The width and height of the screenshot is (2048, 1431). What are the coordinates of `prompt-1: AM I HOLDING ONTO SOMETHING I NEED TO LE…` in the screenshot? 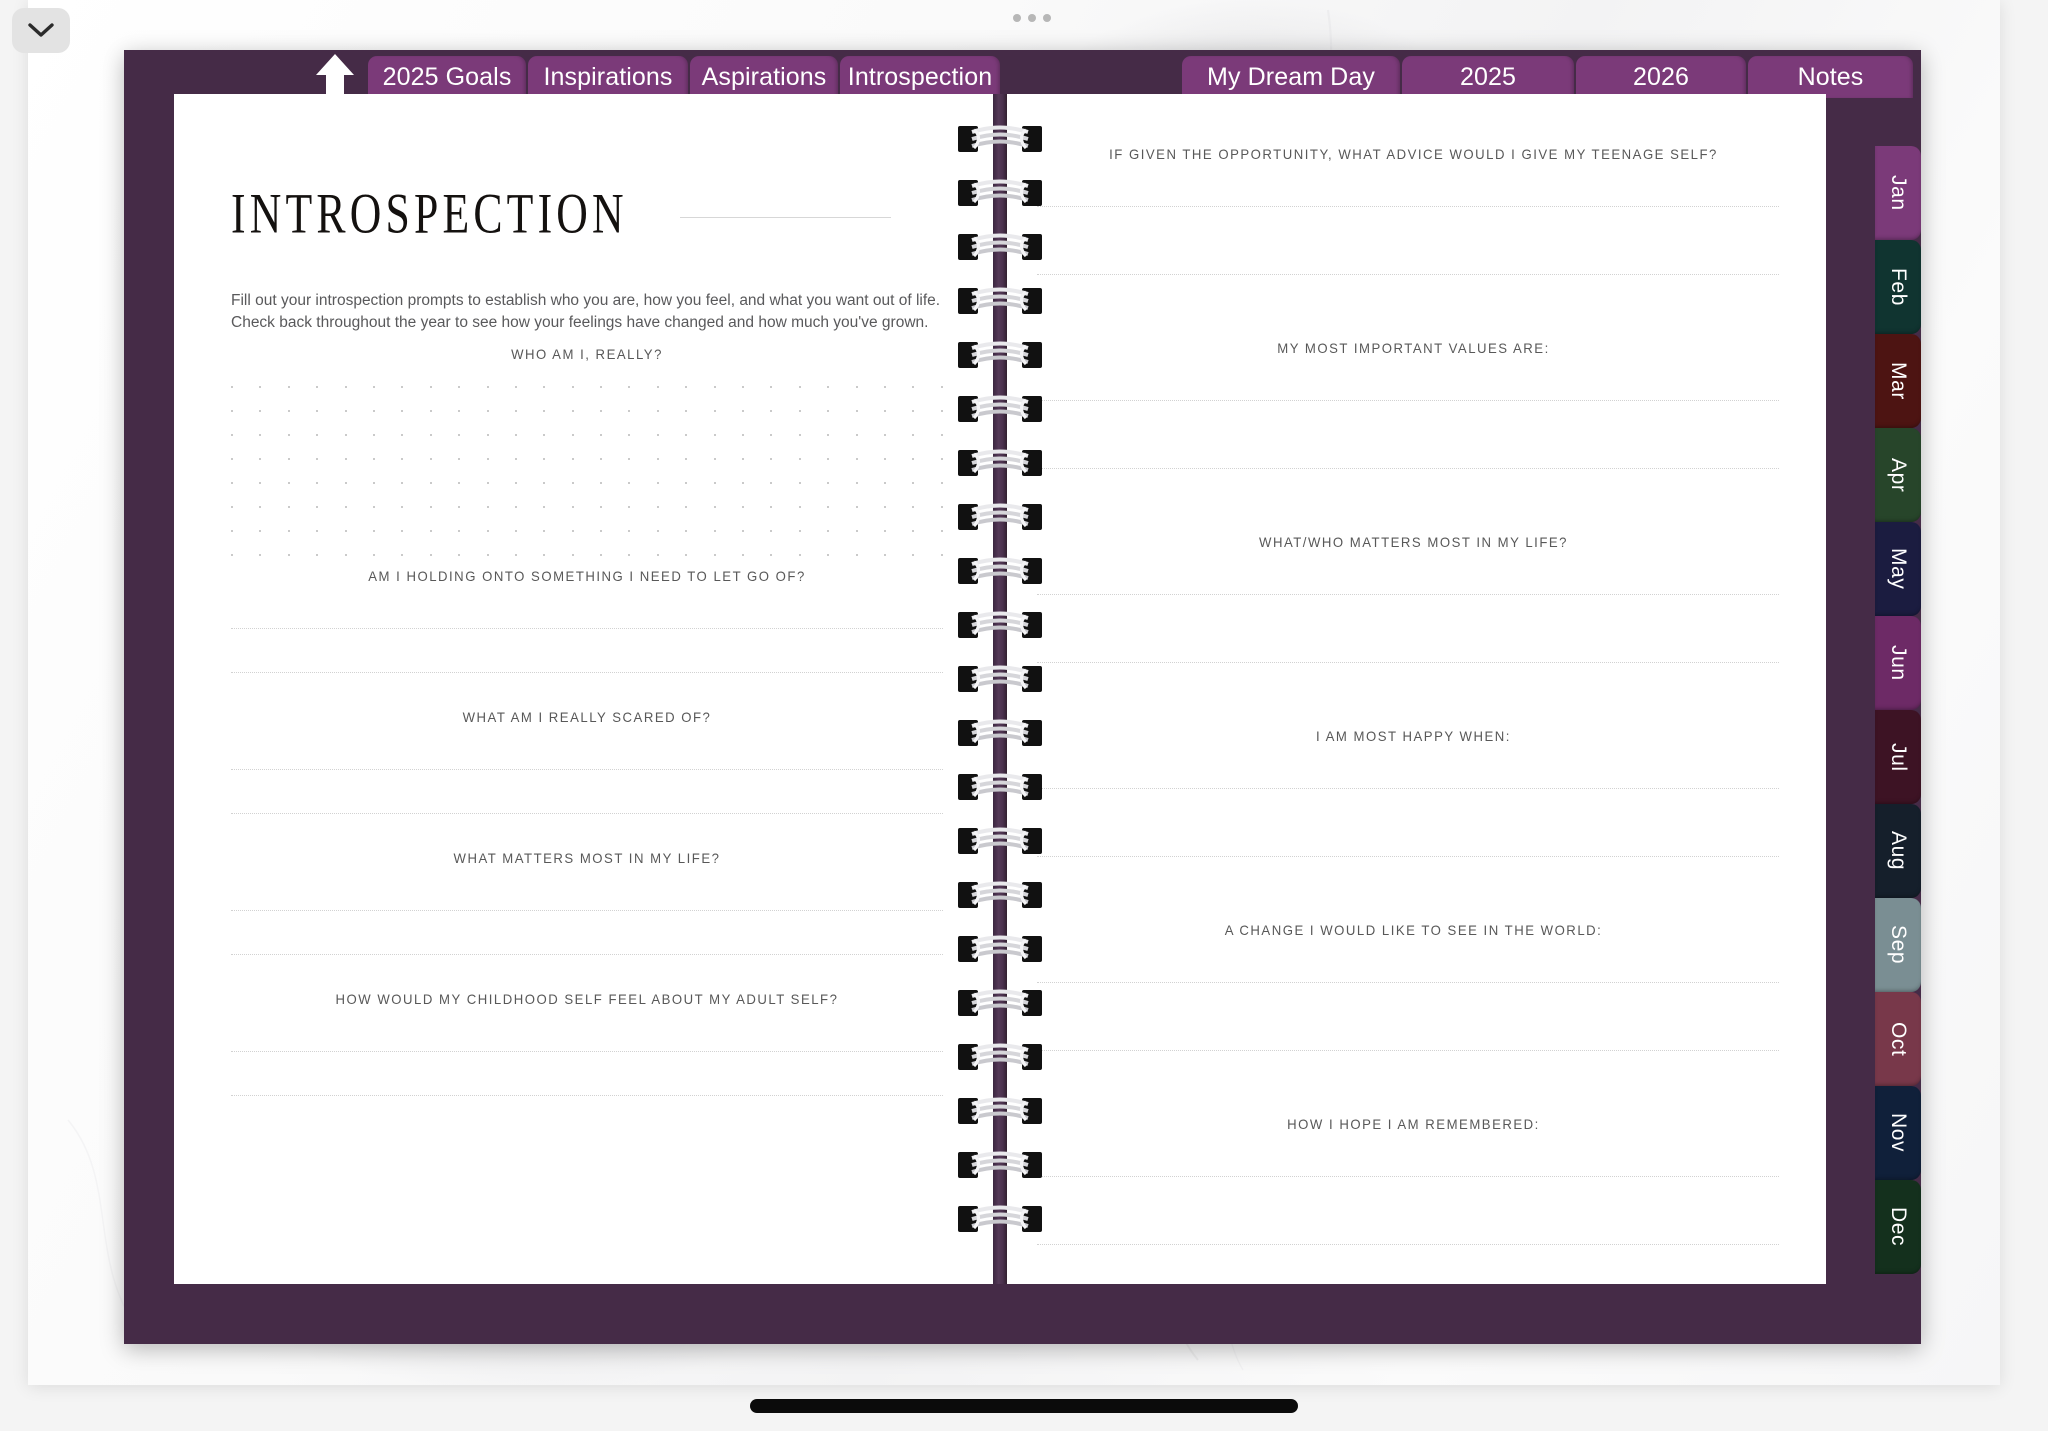 It's located at (587, 576).